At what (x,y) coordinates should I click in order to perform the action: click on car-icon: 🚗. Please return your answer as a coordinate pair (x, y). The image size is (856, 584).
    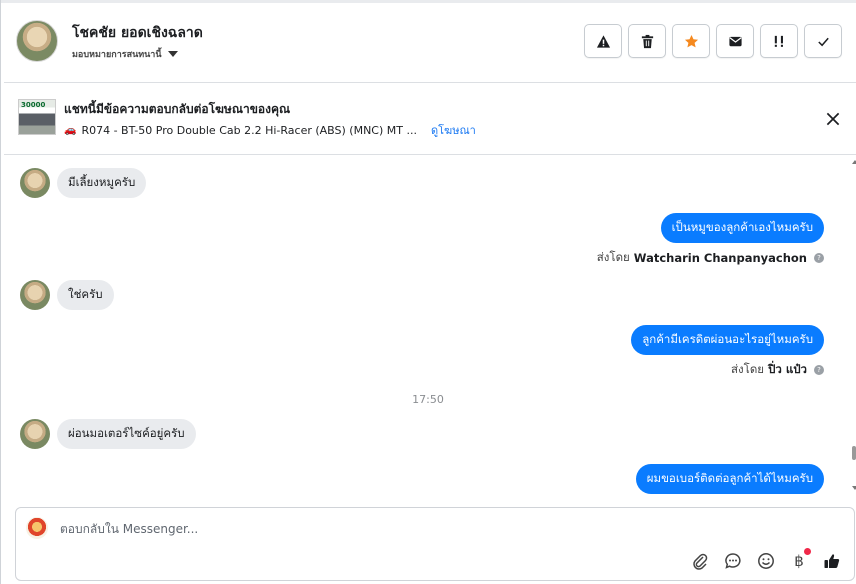
    Looking at the image, I should click on (70, 130).